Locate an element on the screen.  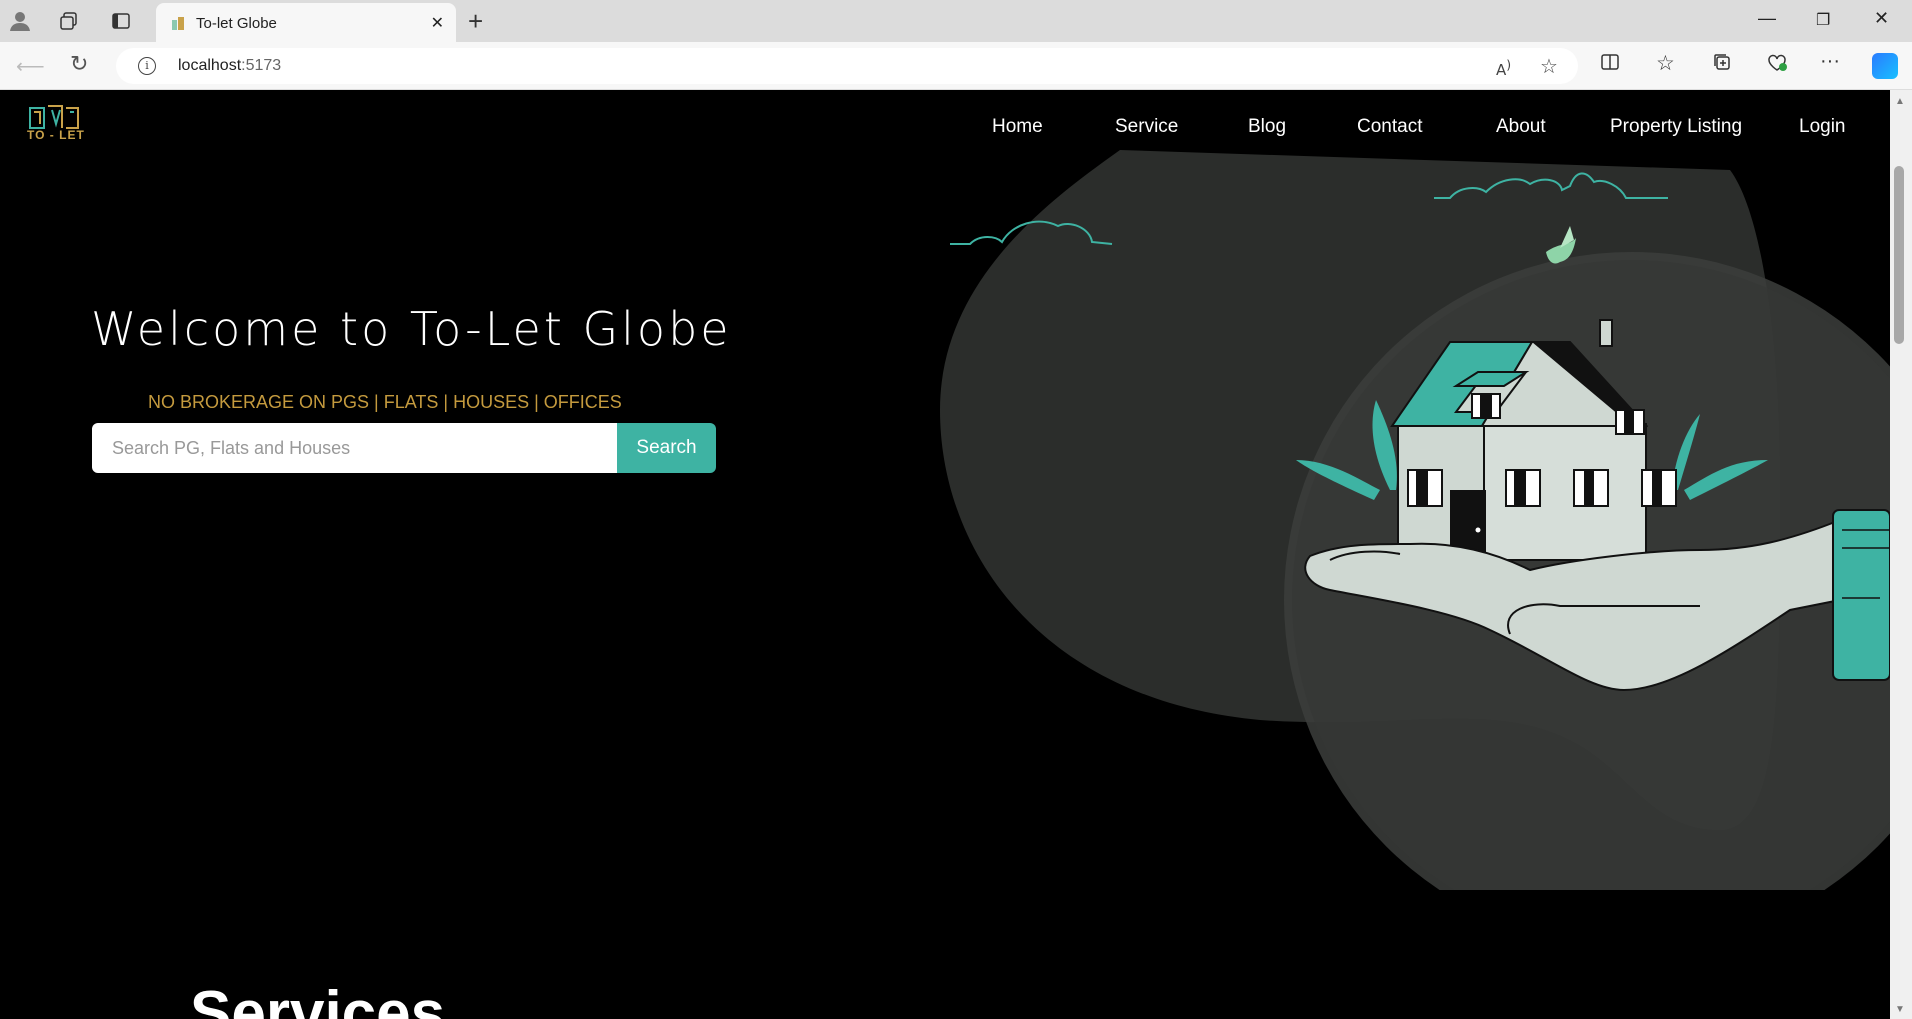
back-icon: ⟵ is located at coordinates (30, 66).